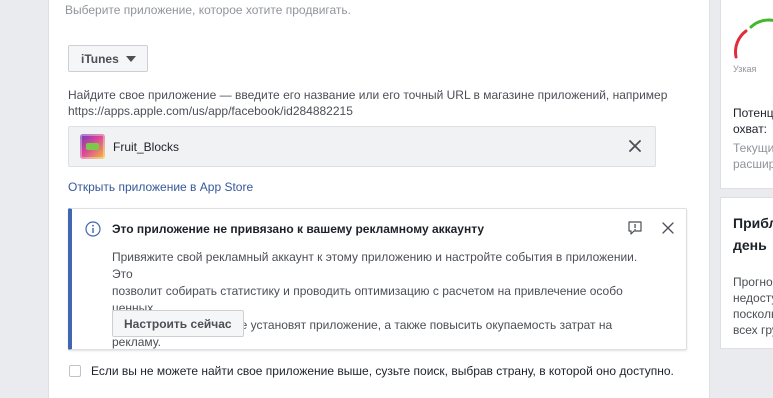 This screenshot has width=773, height=398. I want to click on current-selection-line: Текущи, so click(753, 148).